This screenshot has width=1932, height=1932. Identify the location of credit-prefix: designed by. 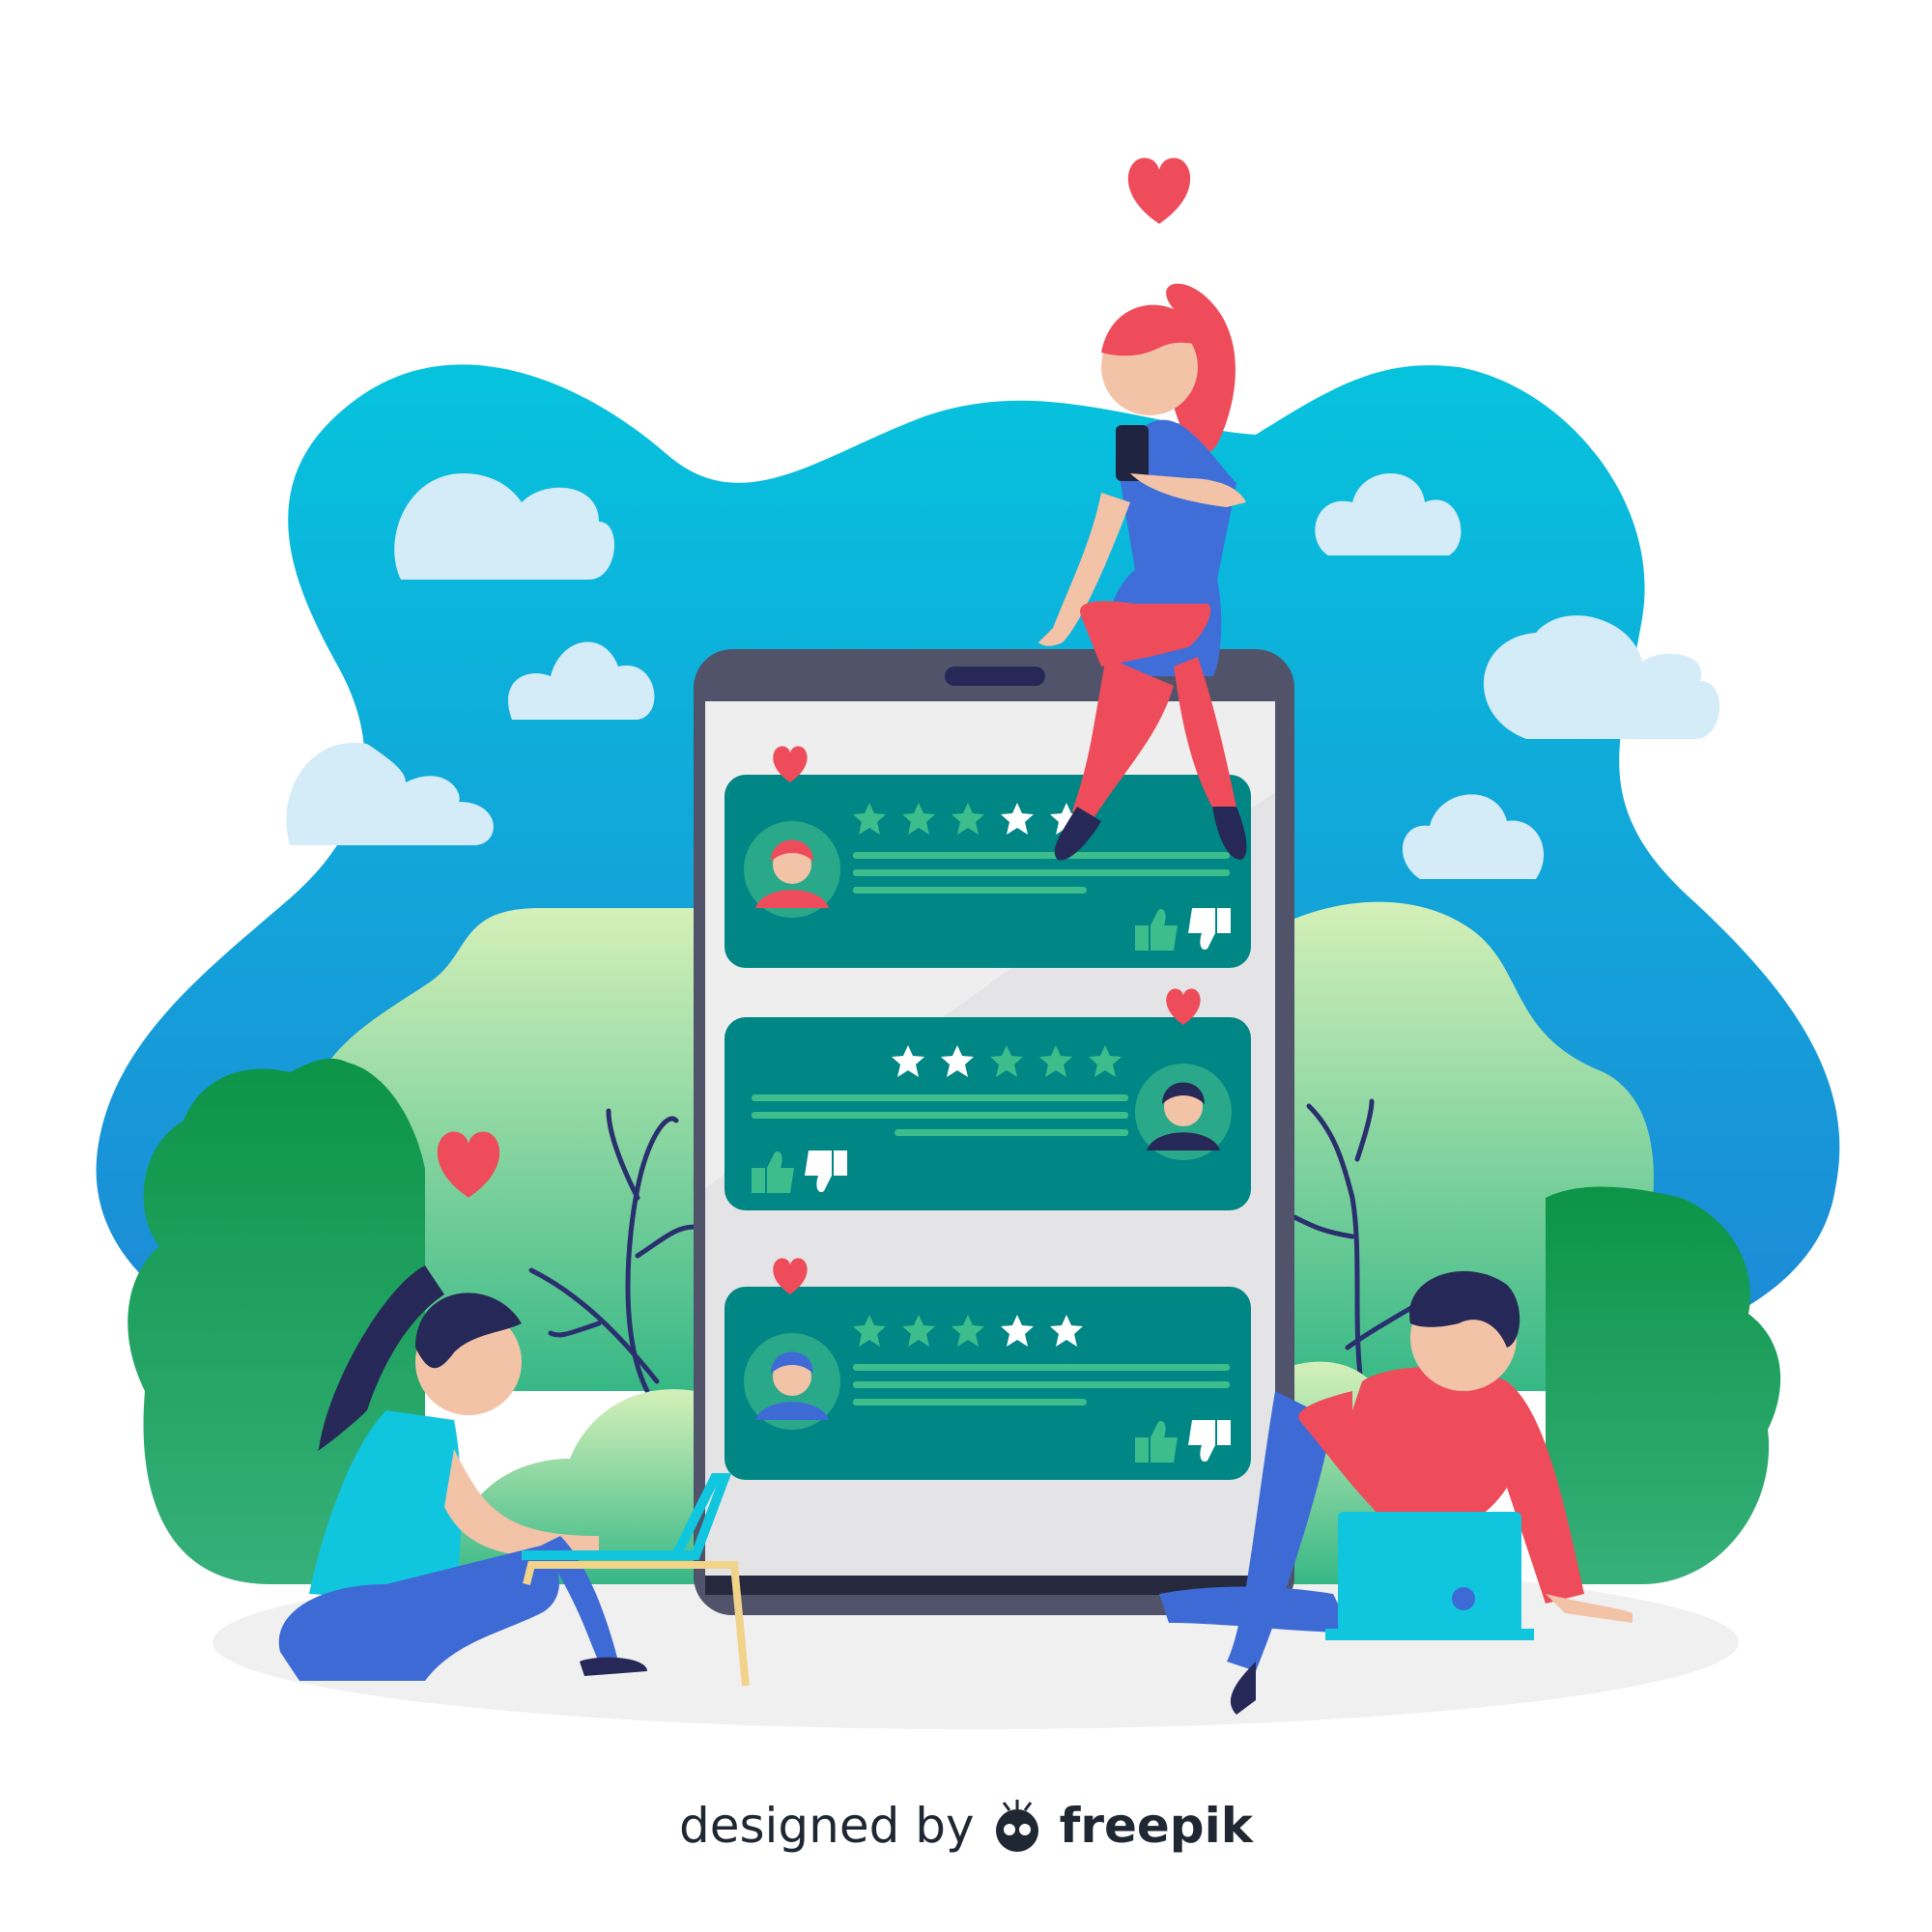
(826, 1826).